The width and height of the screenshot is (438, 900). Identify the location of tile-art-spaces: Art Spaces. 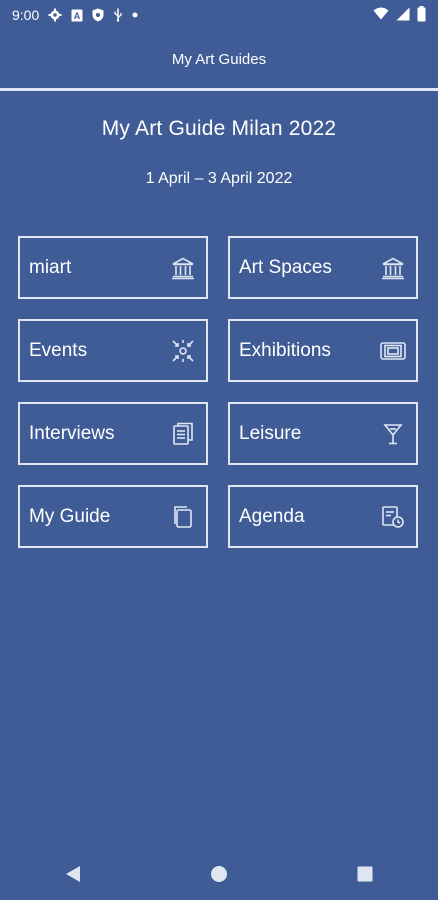
(323, 267).